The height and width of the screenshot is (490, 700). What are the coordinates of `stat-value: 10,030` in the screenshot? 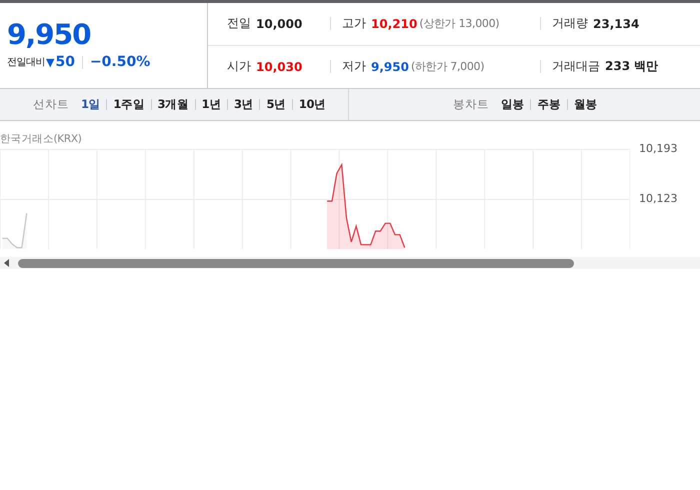 It's located at (279, 67).